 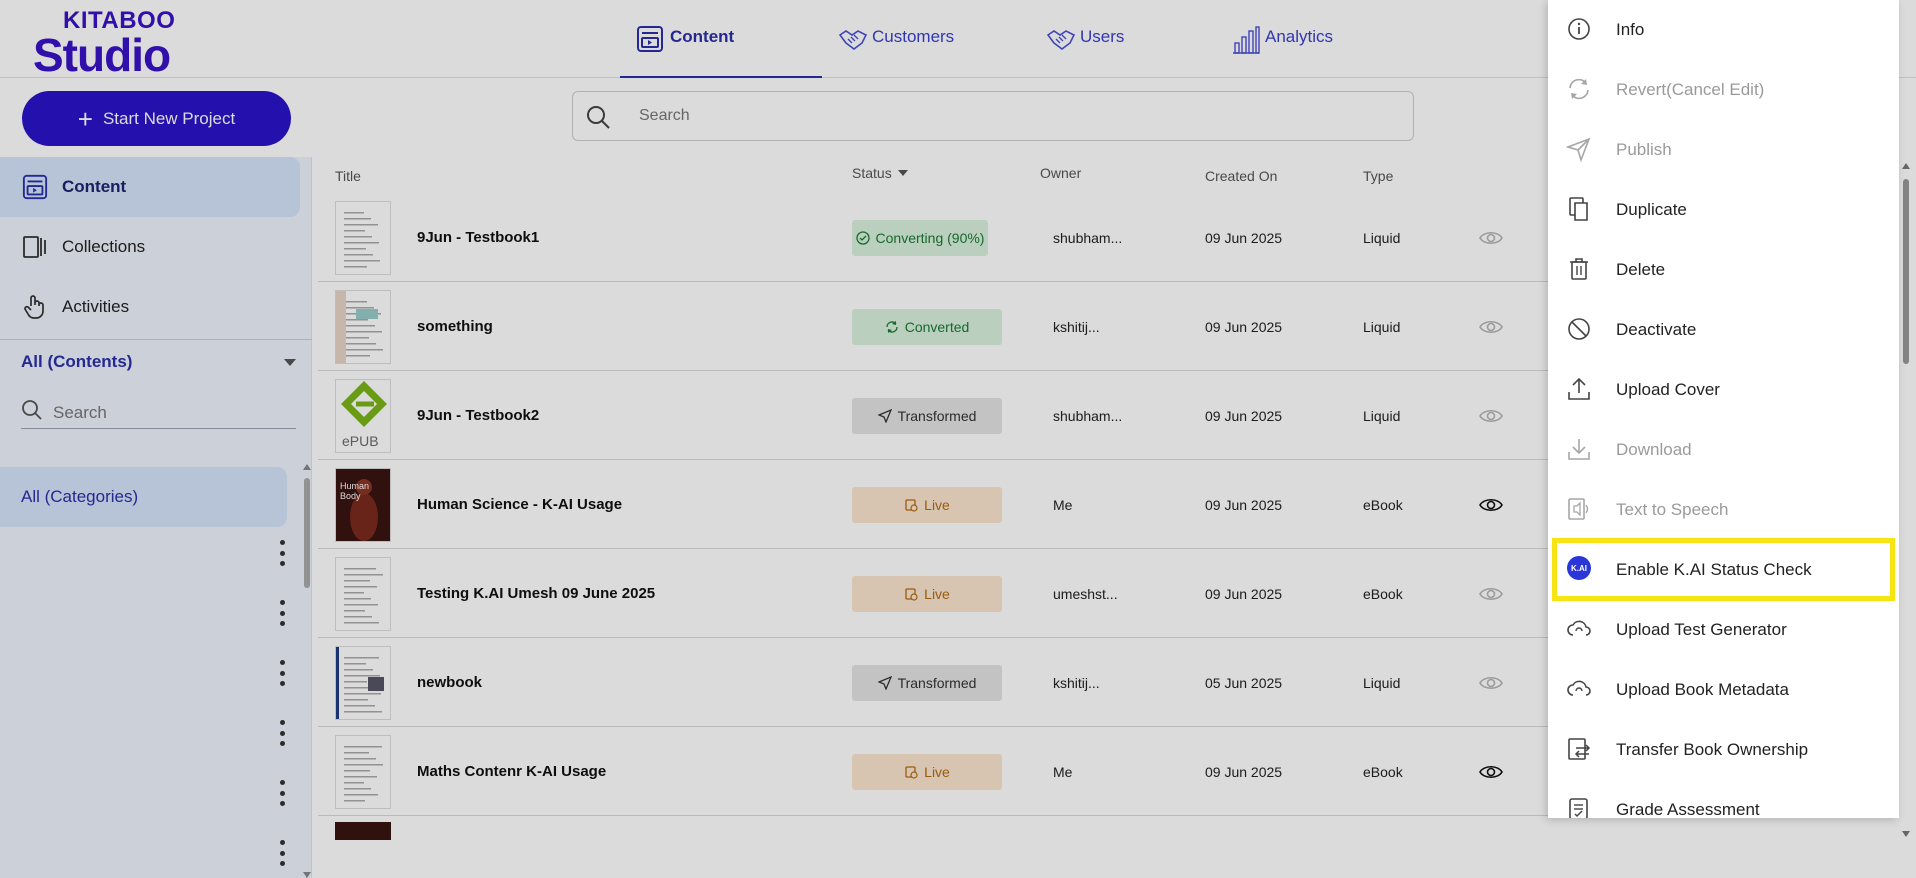 I want to click on menu-item-enable-k-ai-status-check: K.AI Enable K.AI Status Check, so click(x=1723, y=569).